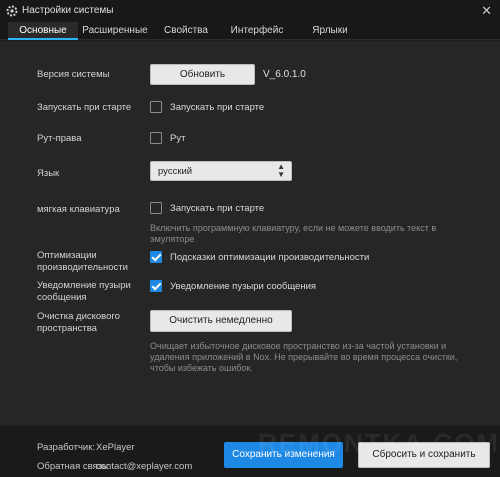 The width and height of the screenshot is (500, 477). What do you see at coordinates (62, 297) in the screenshot?
I see `bubble-label-2: сообщения` at bounding box center [62, 297].